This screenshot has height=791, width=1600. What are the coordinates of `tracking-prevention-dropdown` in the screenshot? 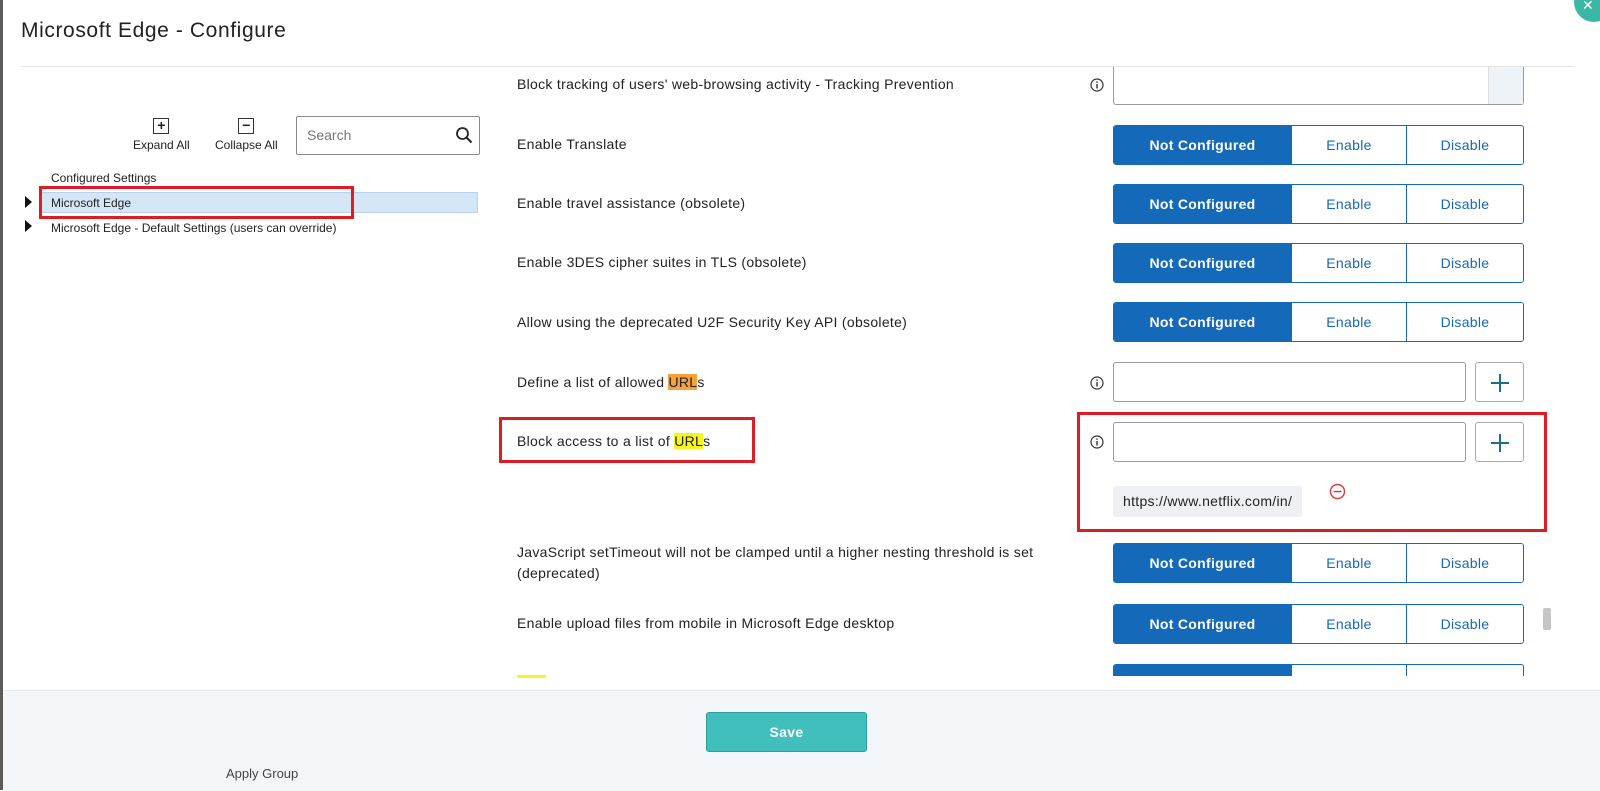 It's located at (1318, 86).